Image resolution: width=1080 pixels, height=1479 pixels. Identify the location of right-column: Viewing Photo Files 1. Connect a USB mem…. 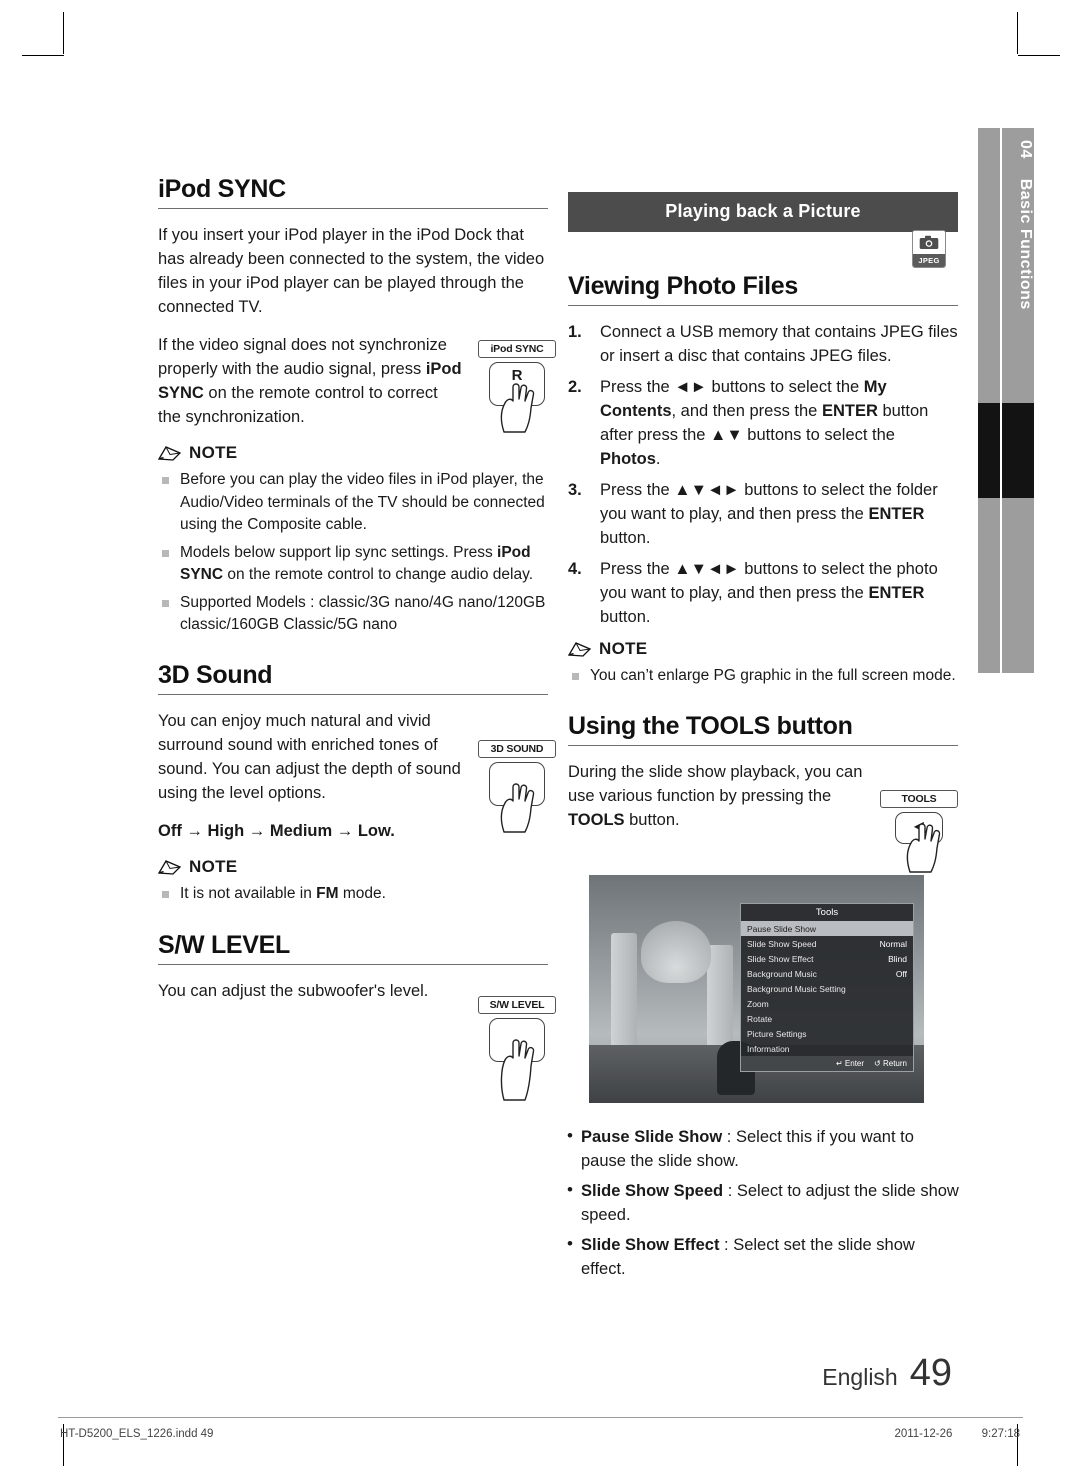
(763, 559).